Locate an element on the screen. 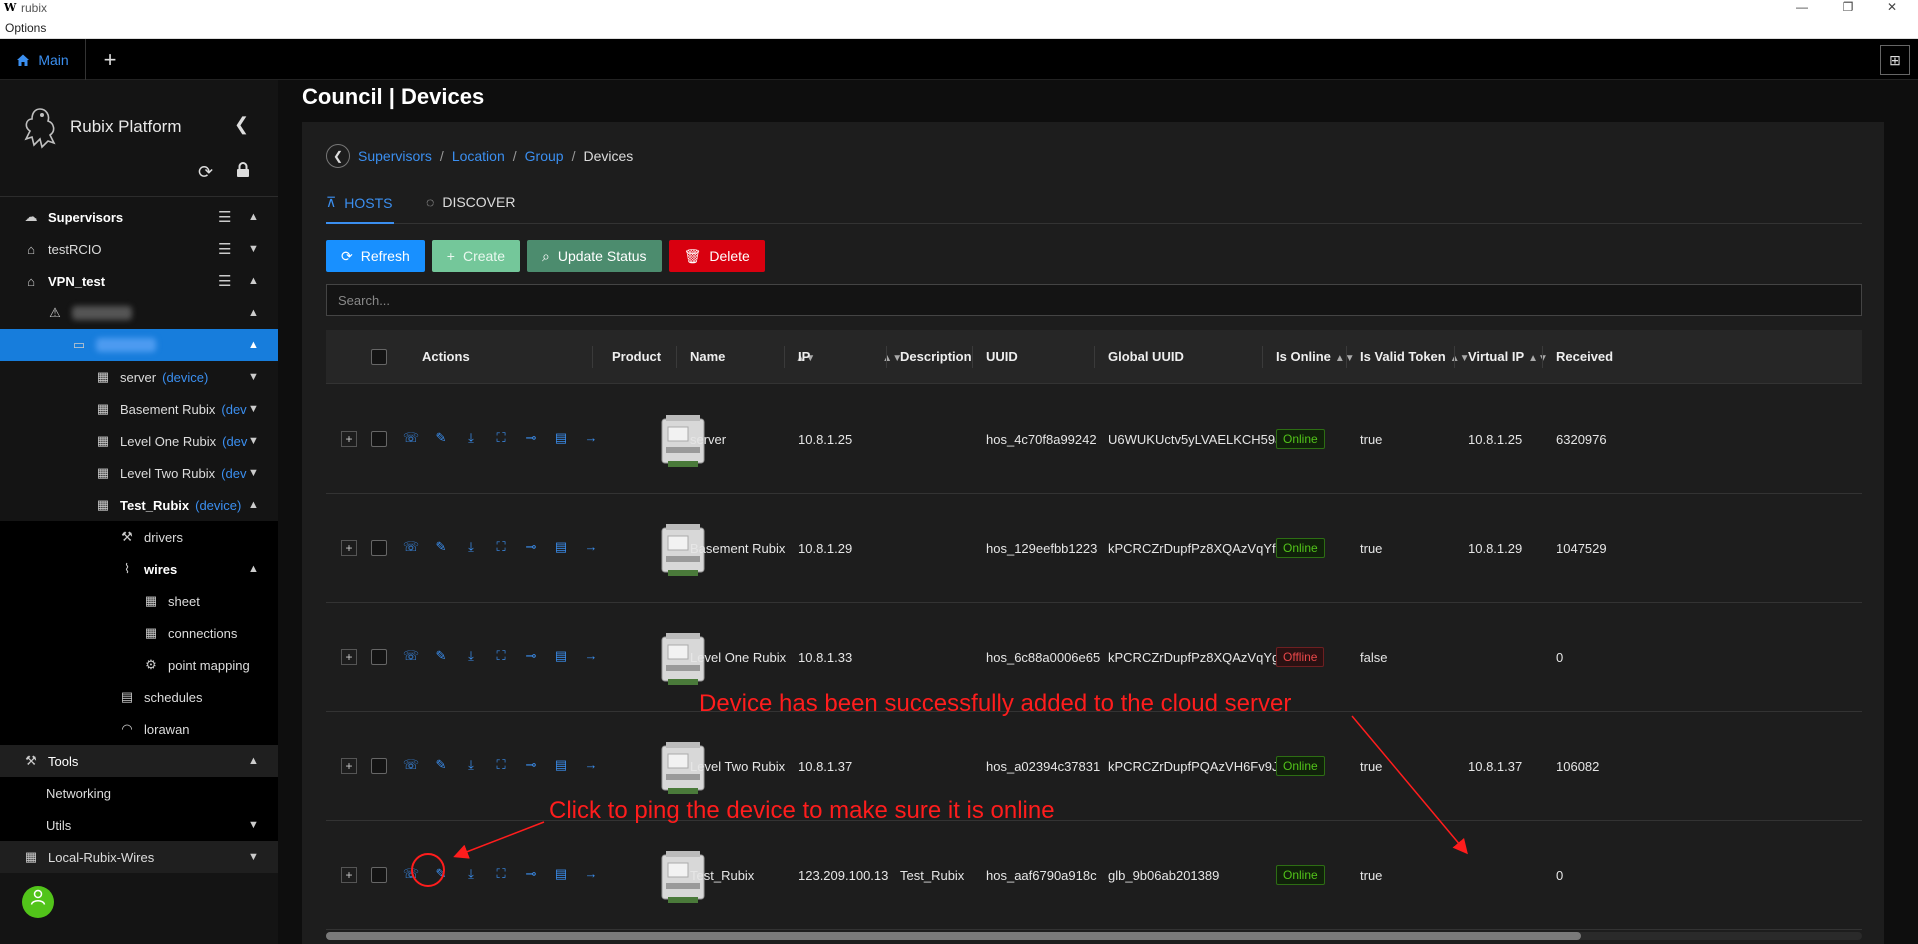  close-button: ✕ is located at coordinates (1892, 7).